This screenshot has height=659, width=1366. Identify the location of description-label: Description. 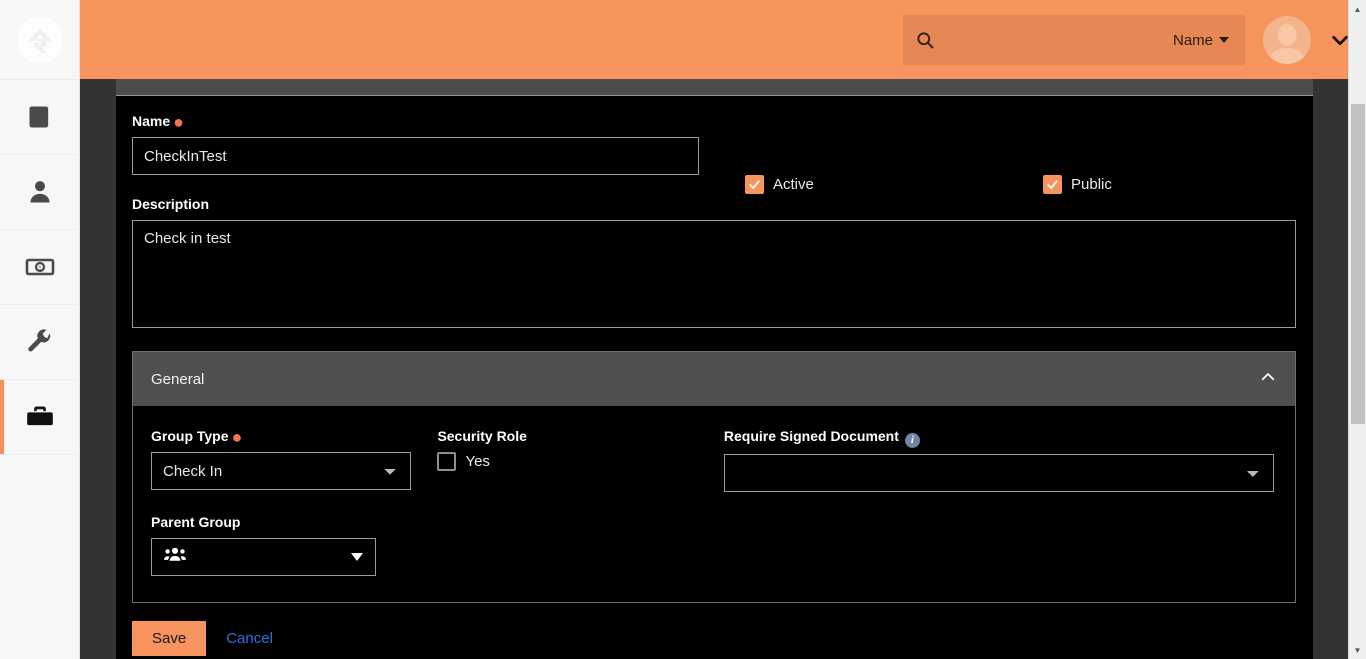
(171, 204).